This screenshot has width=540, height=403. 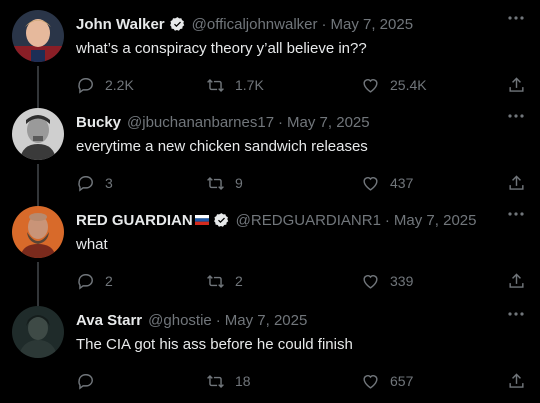 I want to click on handle: @REDGUARDIANR1, so click(x=308, y=220).